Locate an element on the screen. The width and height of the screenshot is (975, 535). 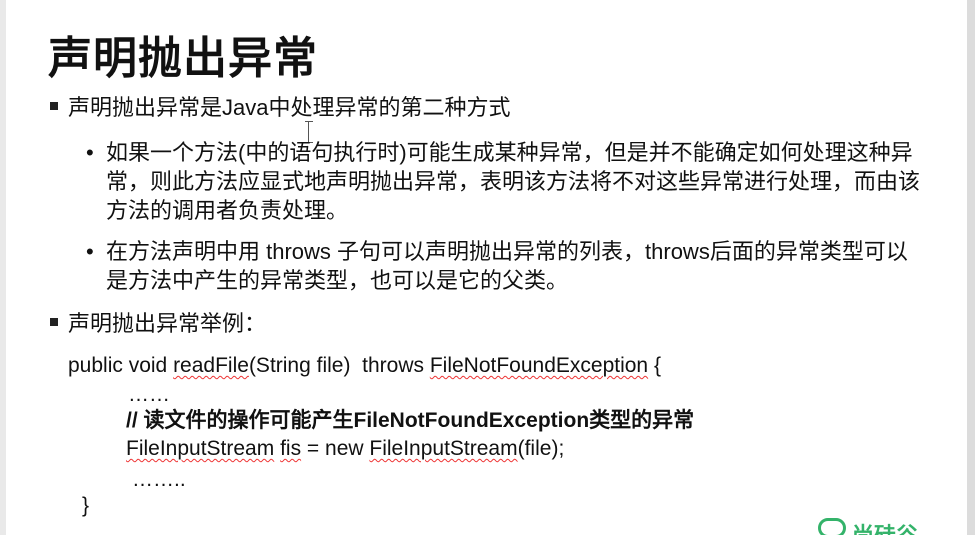
code-token-method: readFile is located at coordinates (211, 365).